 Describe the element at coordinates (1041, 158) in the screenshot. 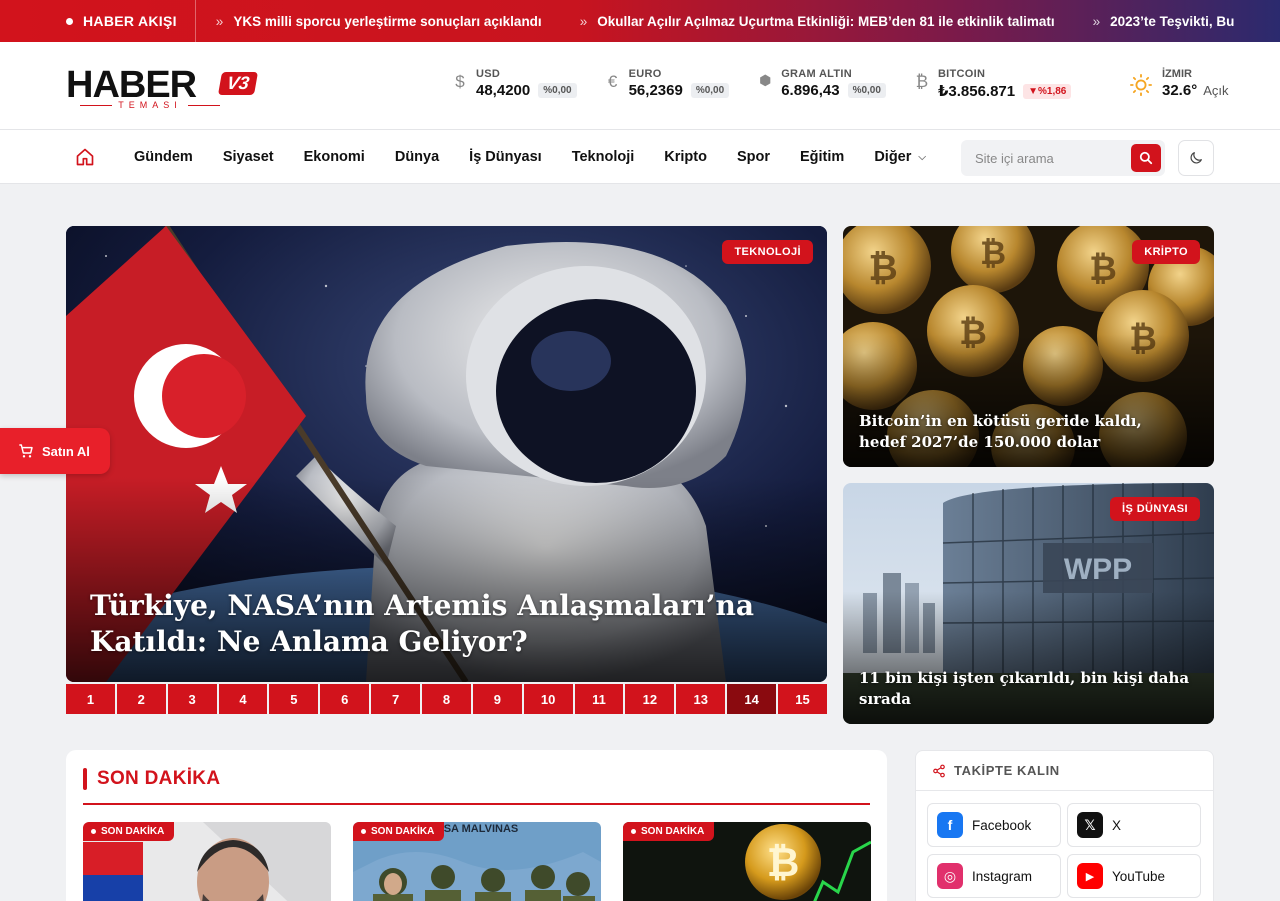

I see `search-input` at that location.